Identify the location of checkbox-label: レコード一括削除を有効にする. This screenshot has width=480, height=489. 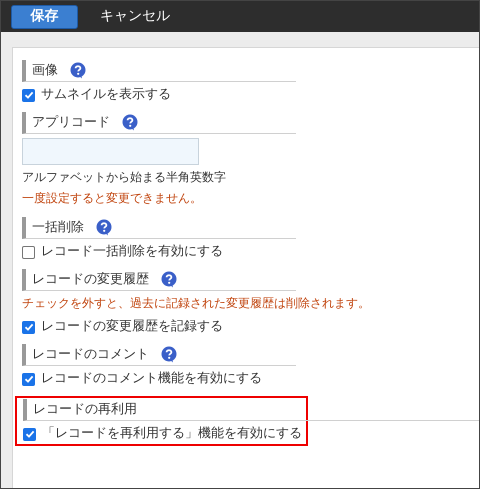
(132, 252).